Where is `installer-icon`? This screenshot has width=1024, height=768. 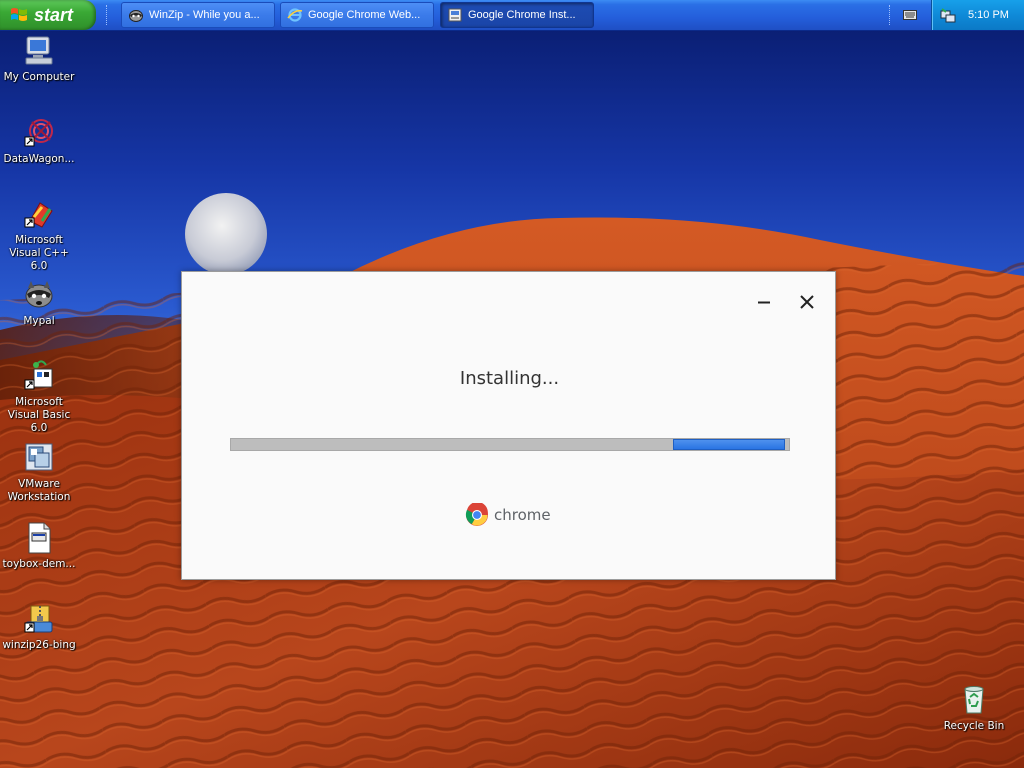
installer-icon is located at coordinates (455, 15).